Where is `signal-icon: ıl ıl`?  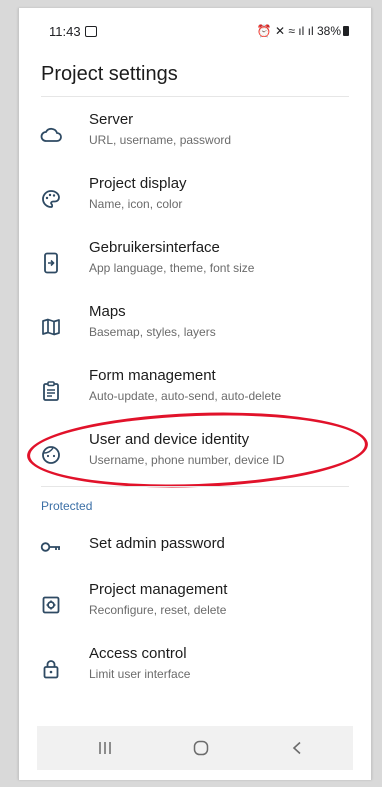
signal-icon: ıl ıl is located at coordinates (306, 31).